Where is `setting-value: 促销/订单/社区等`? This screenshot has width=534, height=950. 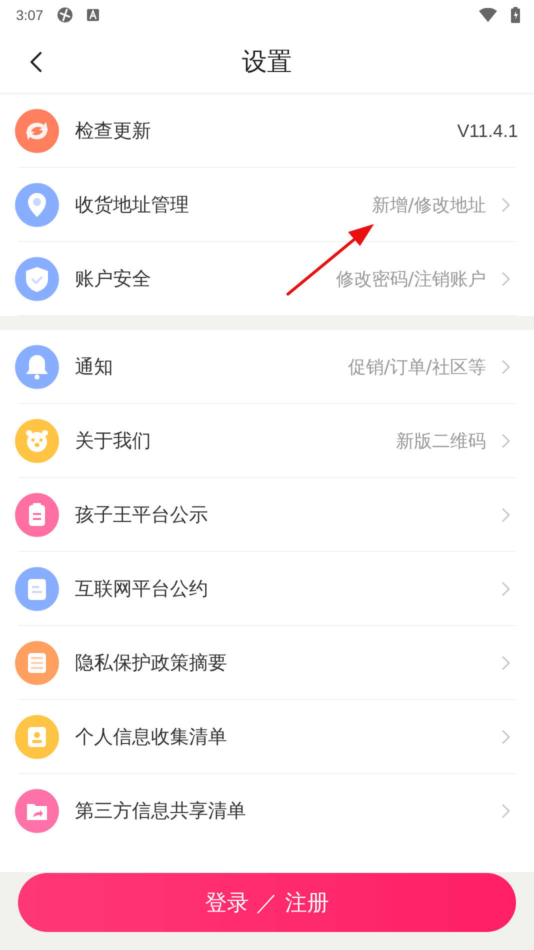 setting-value: 促销/订单/社区等 is located at coordinates (417, 367).